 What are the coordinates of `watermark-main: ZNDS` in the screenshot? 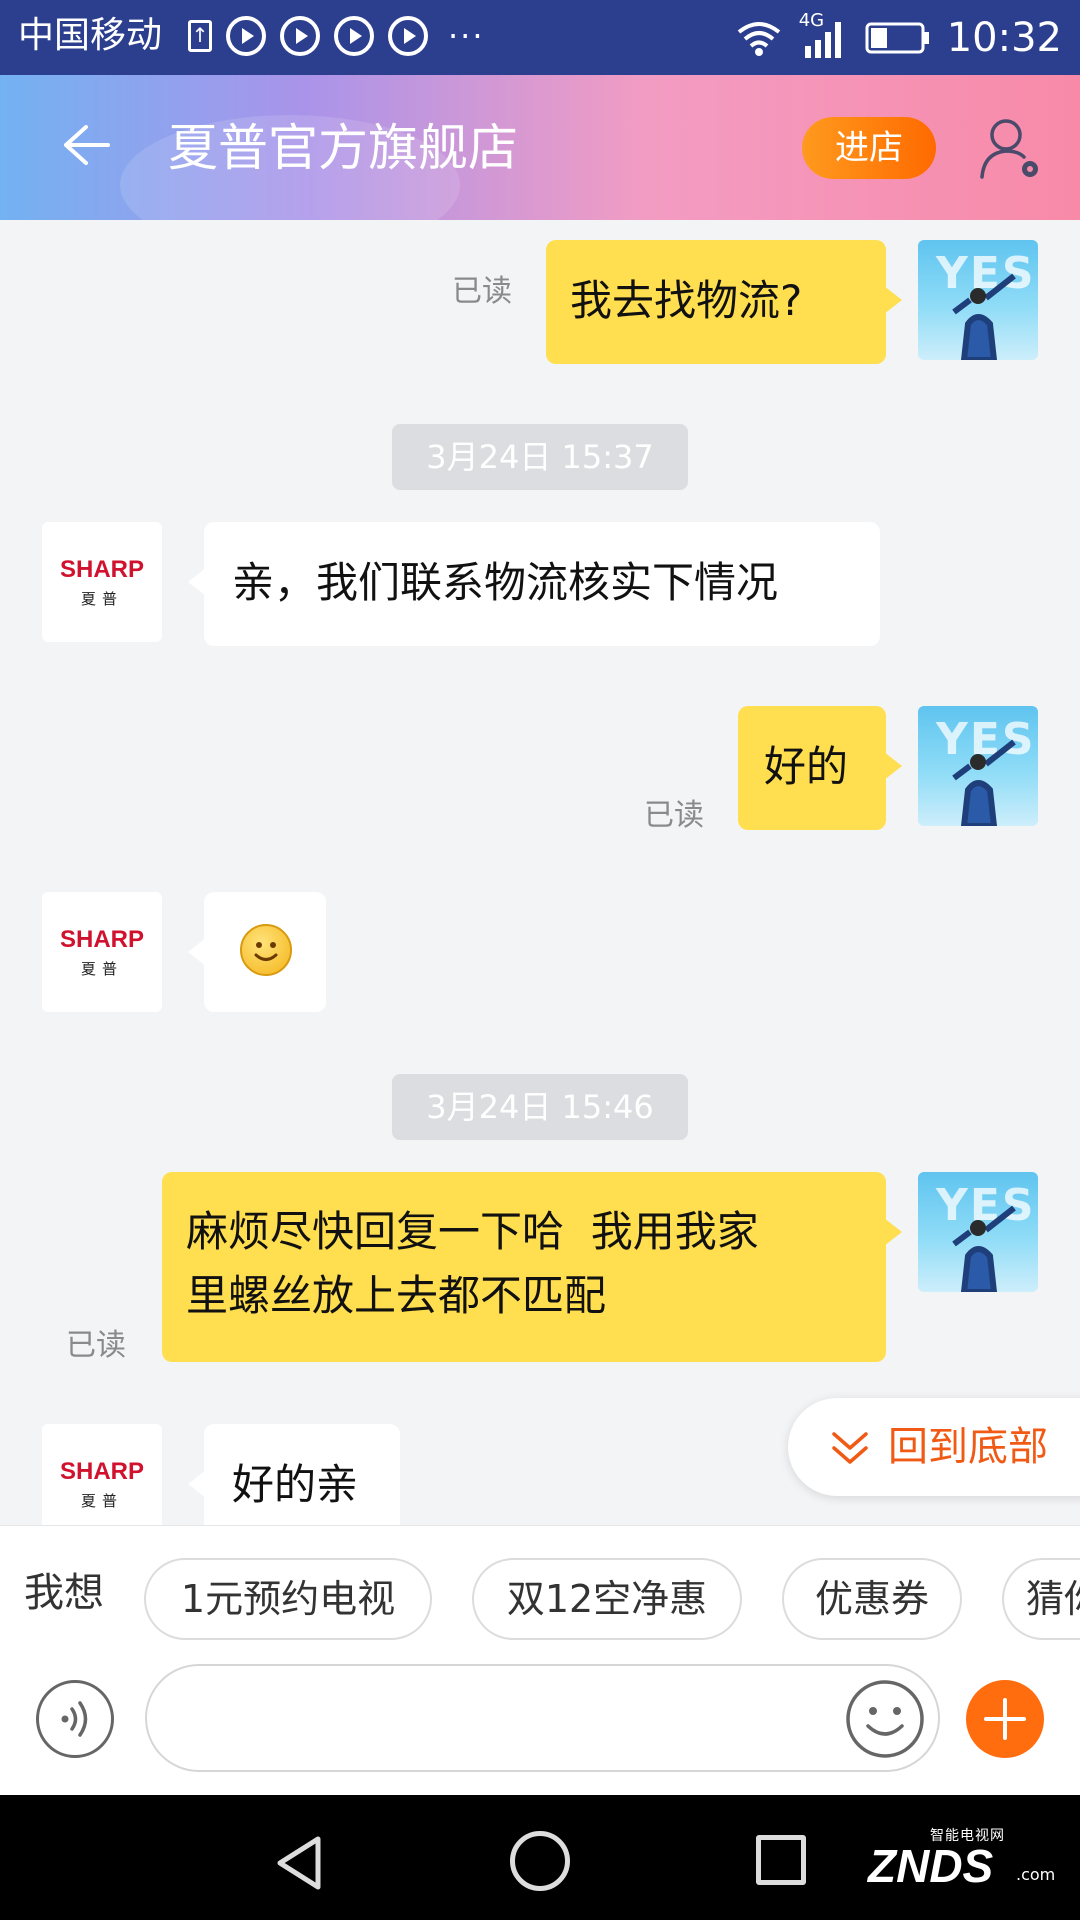 It's located at (931, 1866).